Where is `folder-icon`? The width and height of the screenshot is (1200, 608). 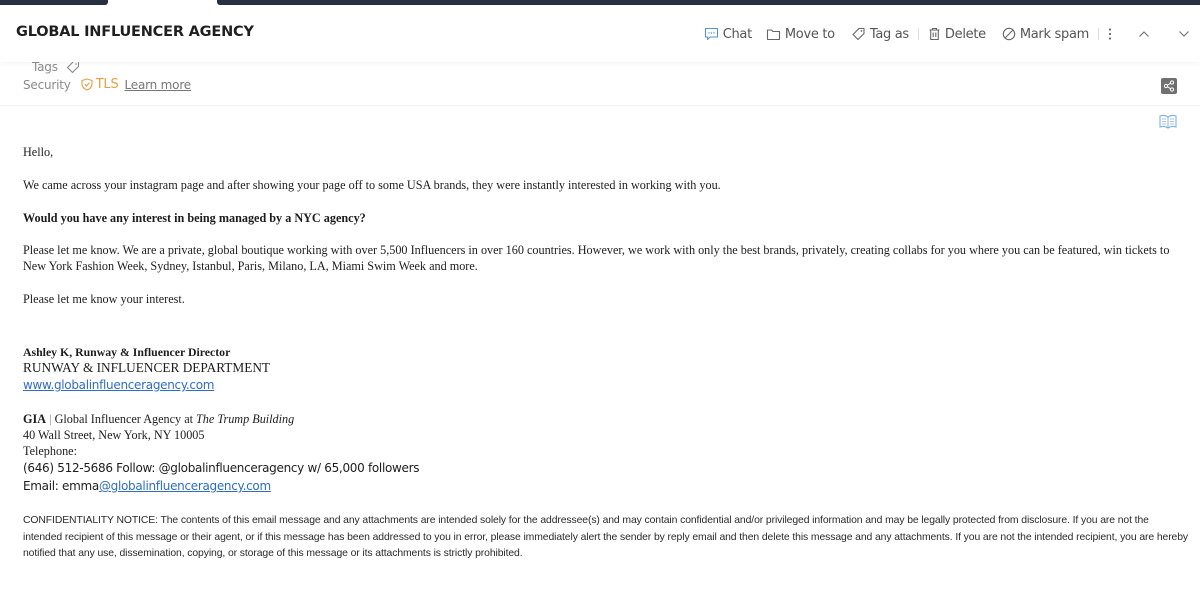 folder-icon is located at coordinates (773, 34).